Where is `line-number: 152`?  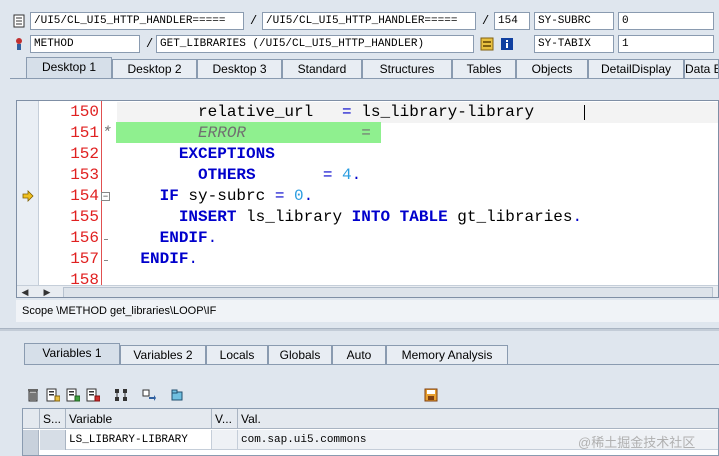 line-number: 152 is located at coordinates (84, 154).